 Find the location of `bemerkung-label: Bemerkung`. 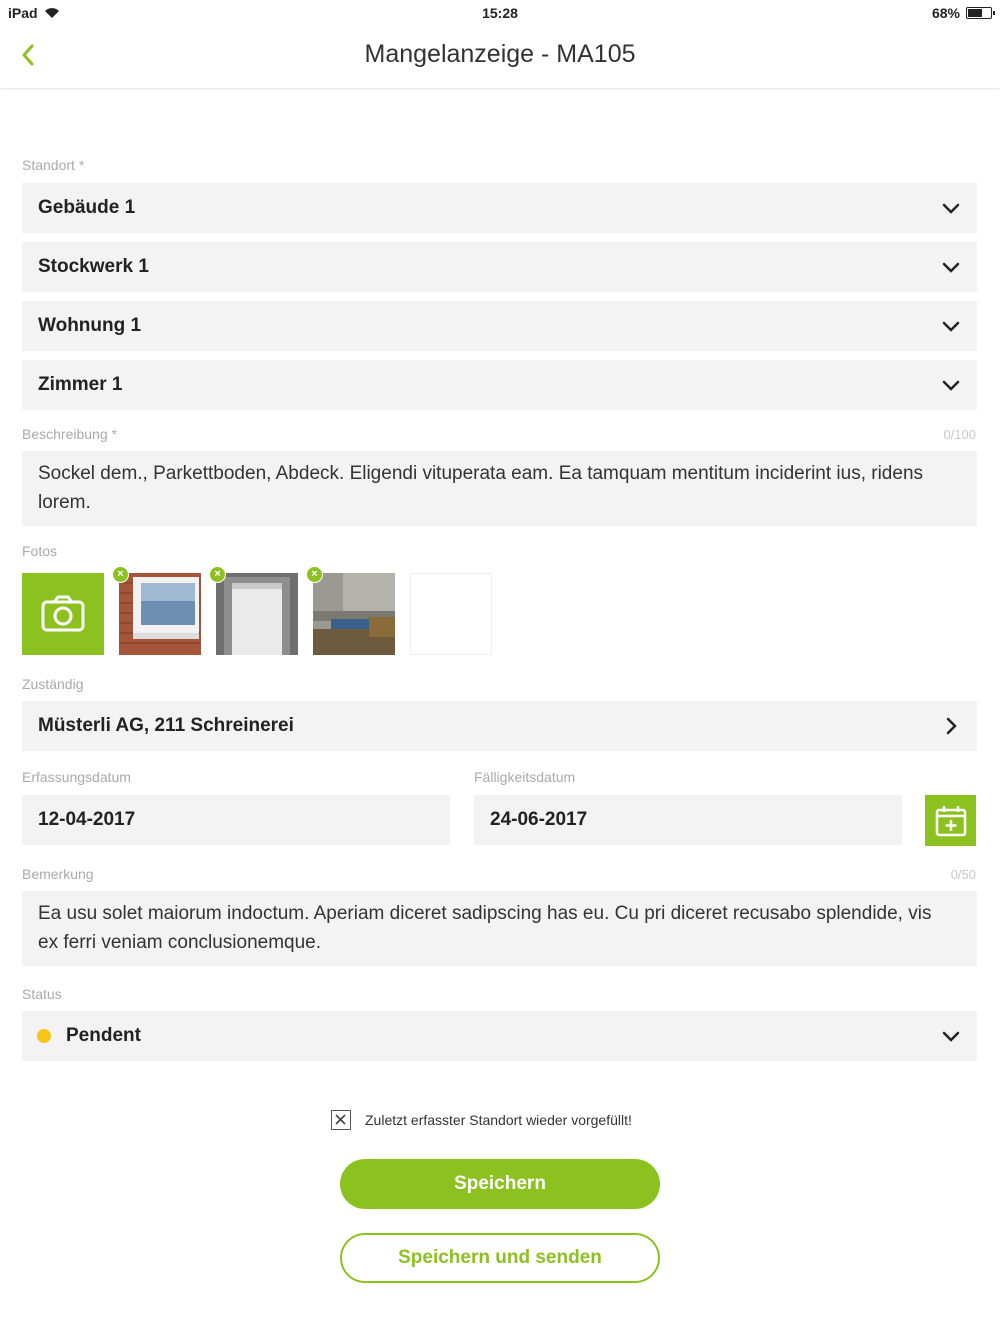

bemerkung-label: Bemerkung is located at coordinates (58, 874).